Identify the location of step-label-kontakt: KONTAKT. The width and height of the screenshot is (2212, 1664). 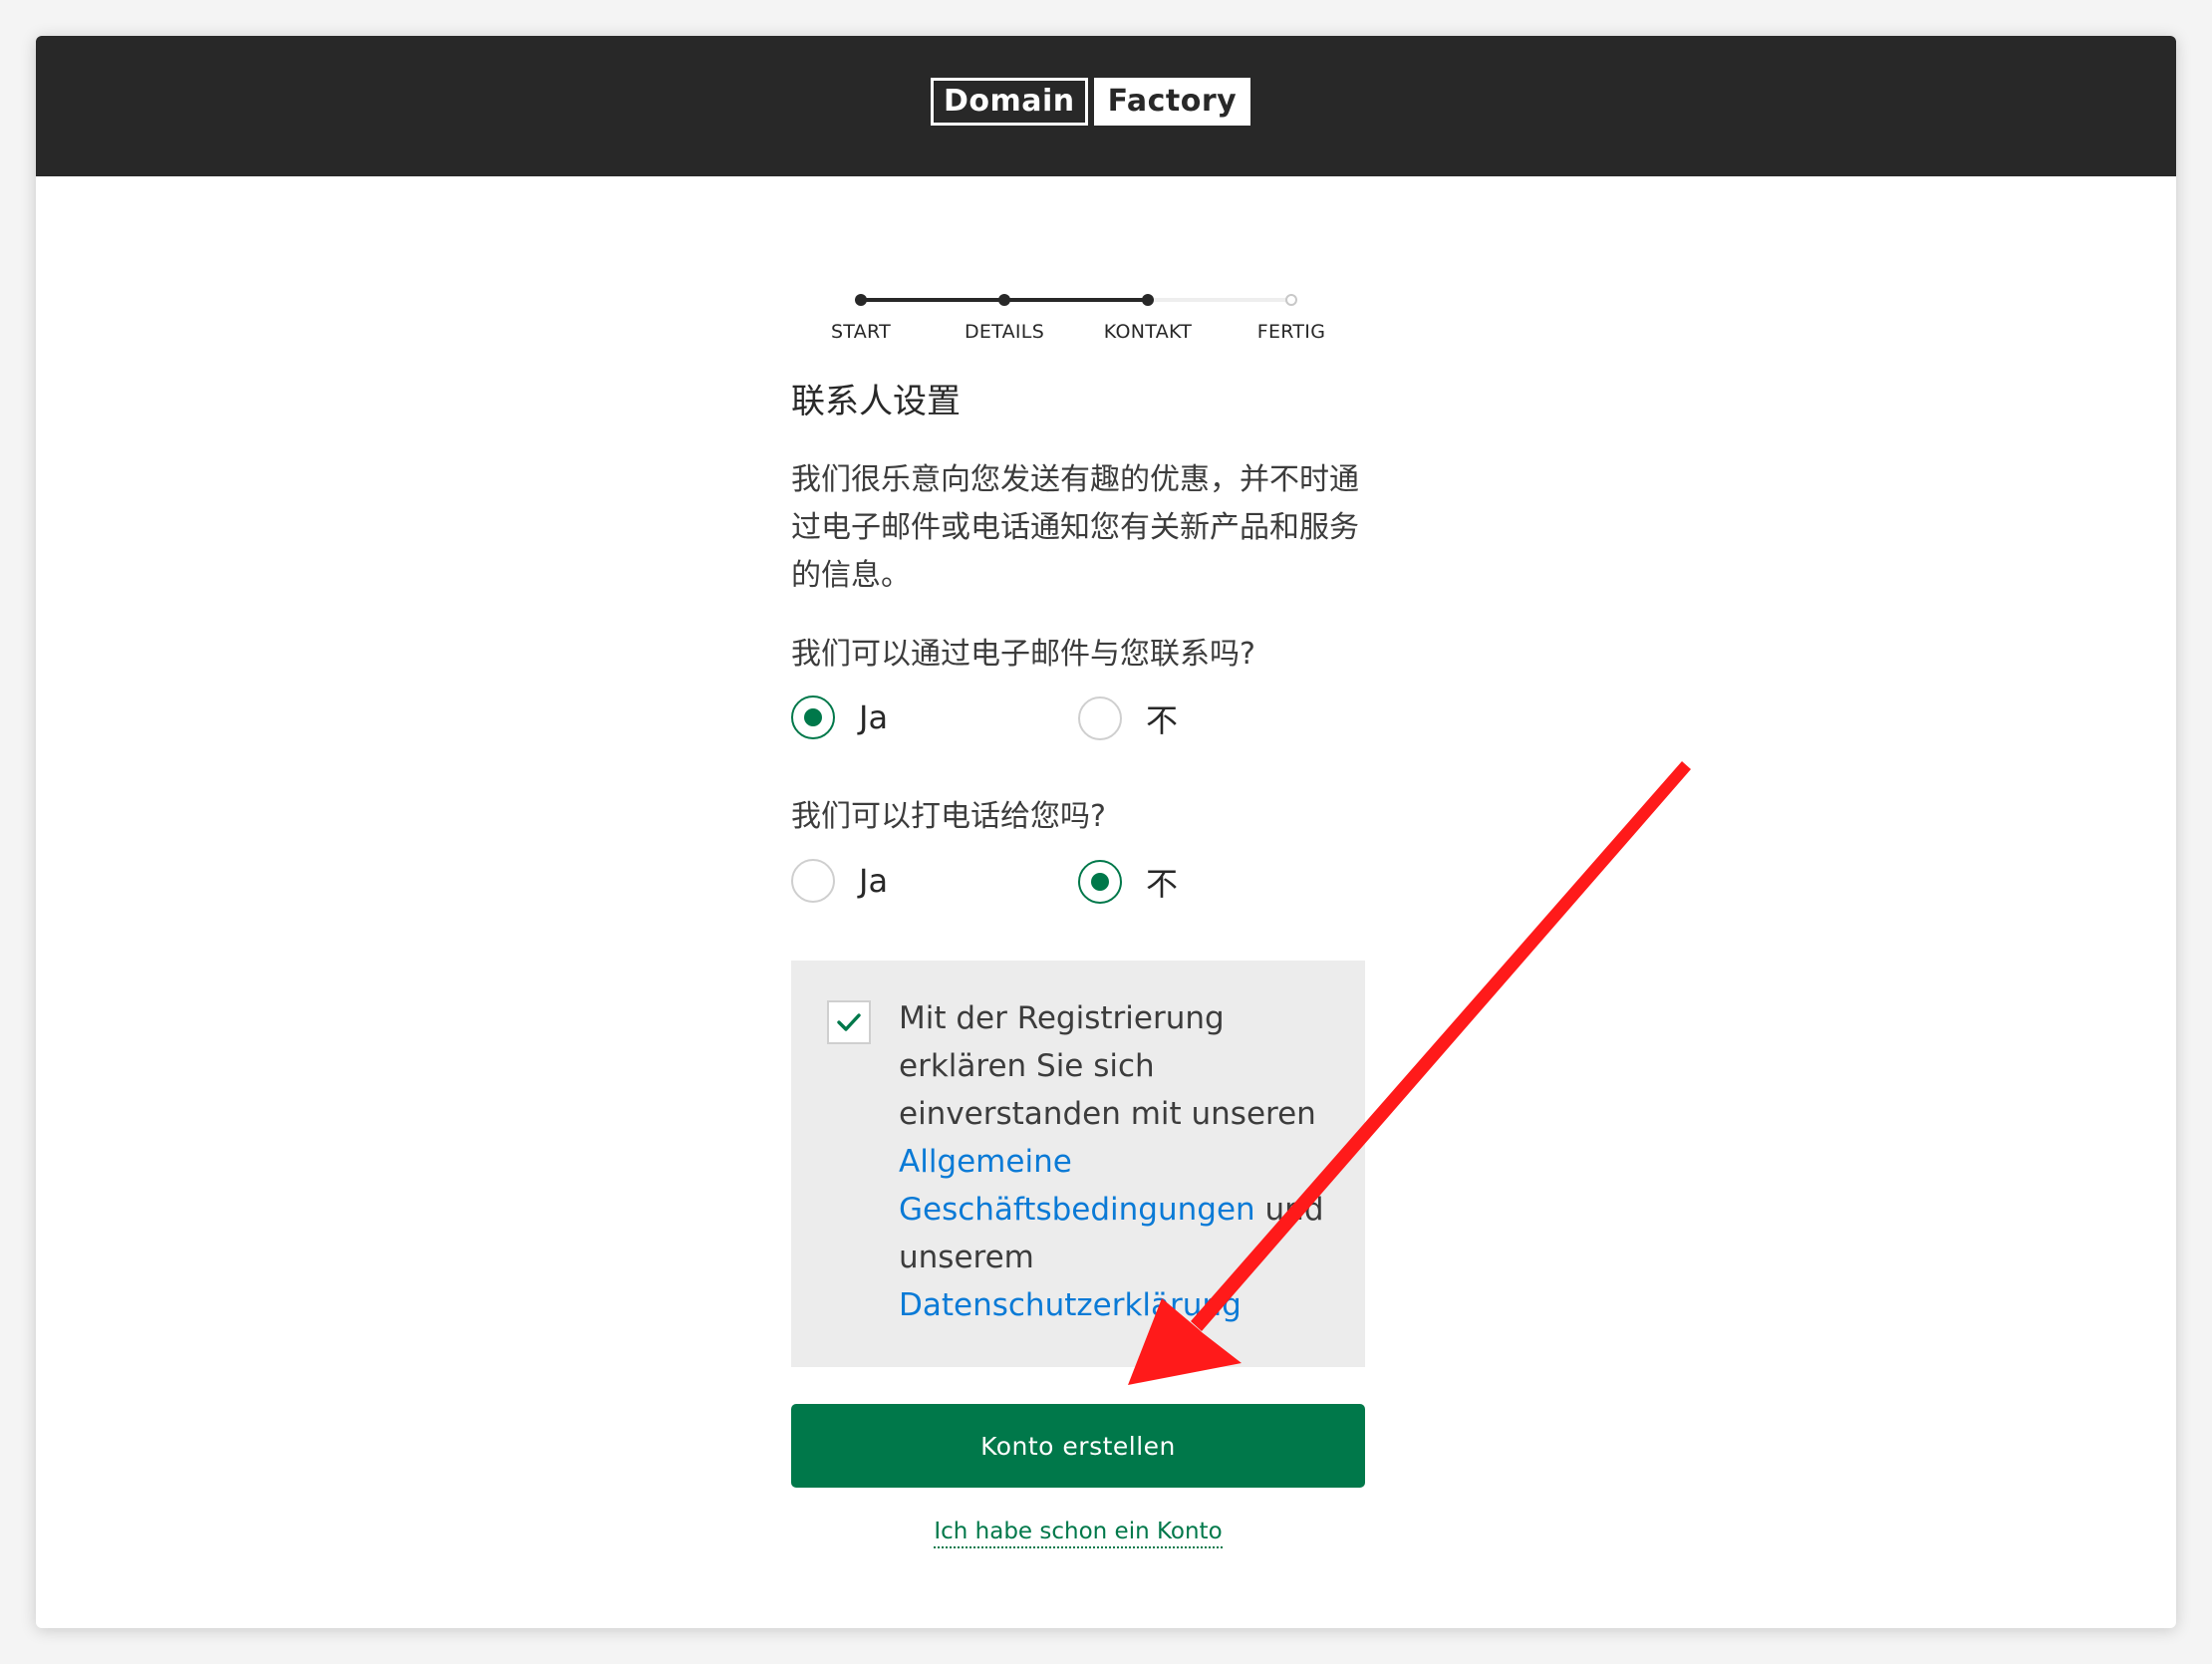
(1148, 332).